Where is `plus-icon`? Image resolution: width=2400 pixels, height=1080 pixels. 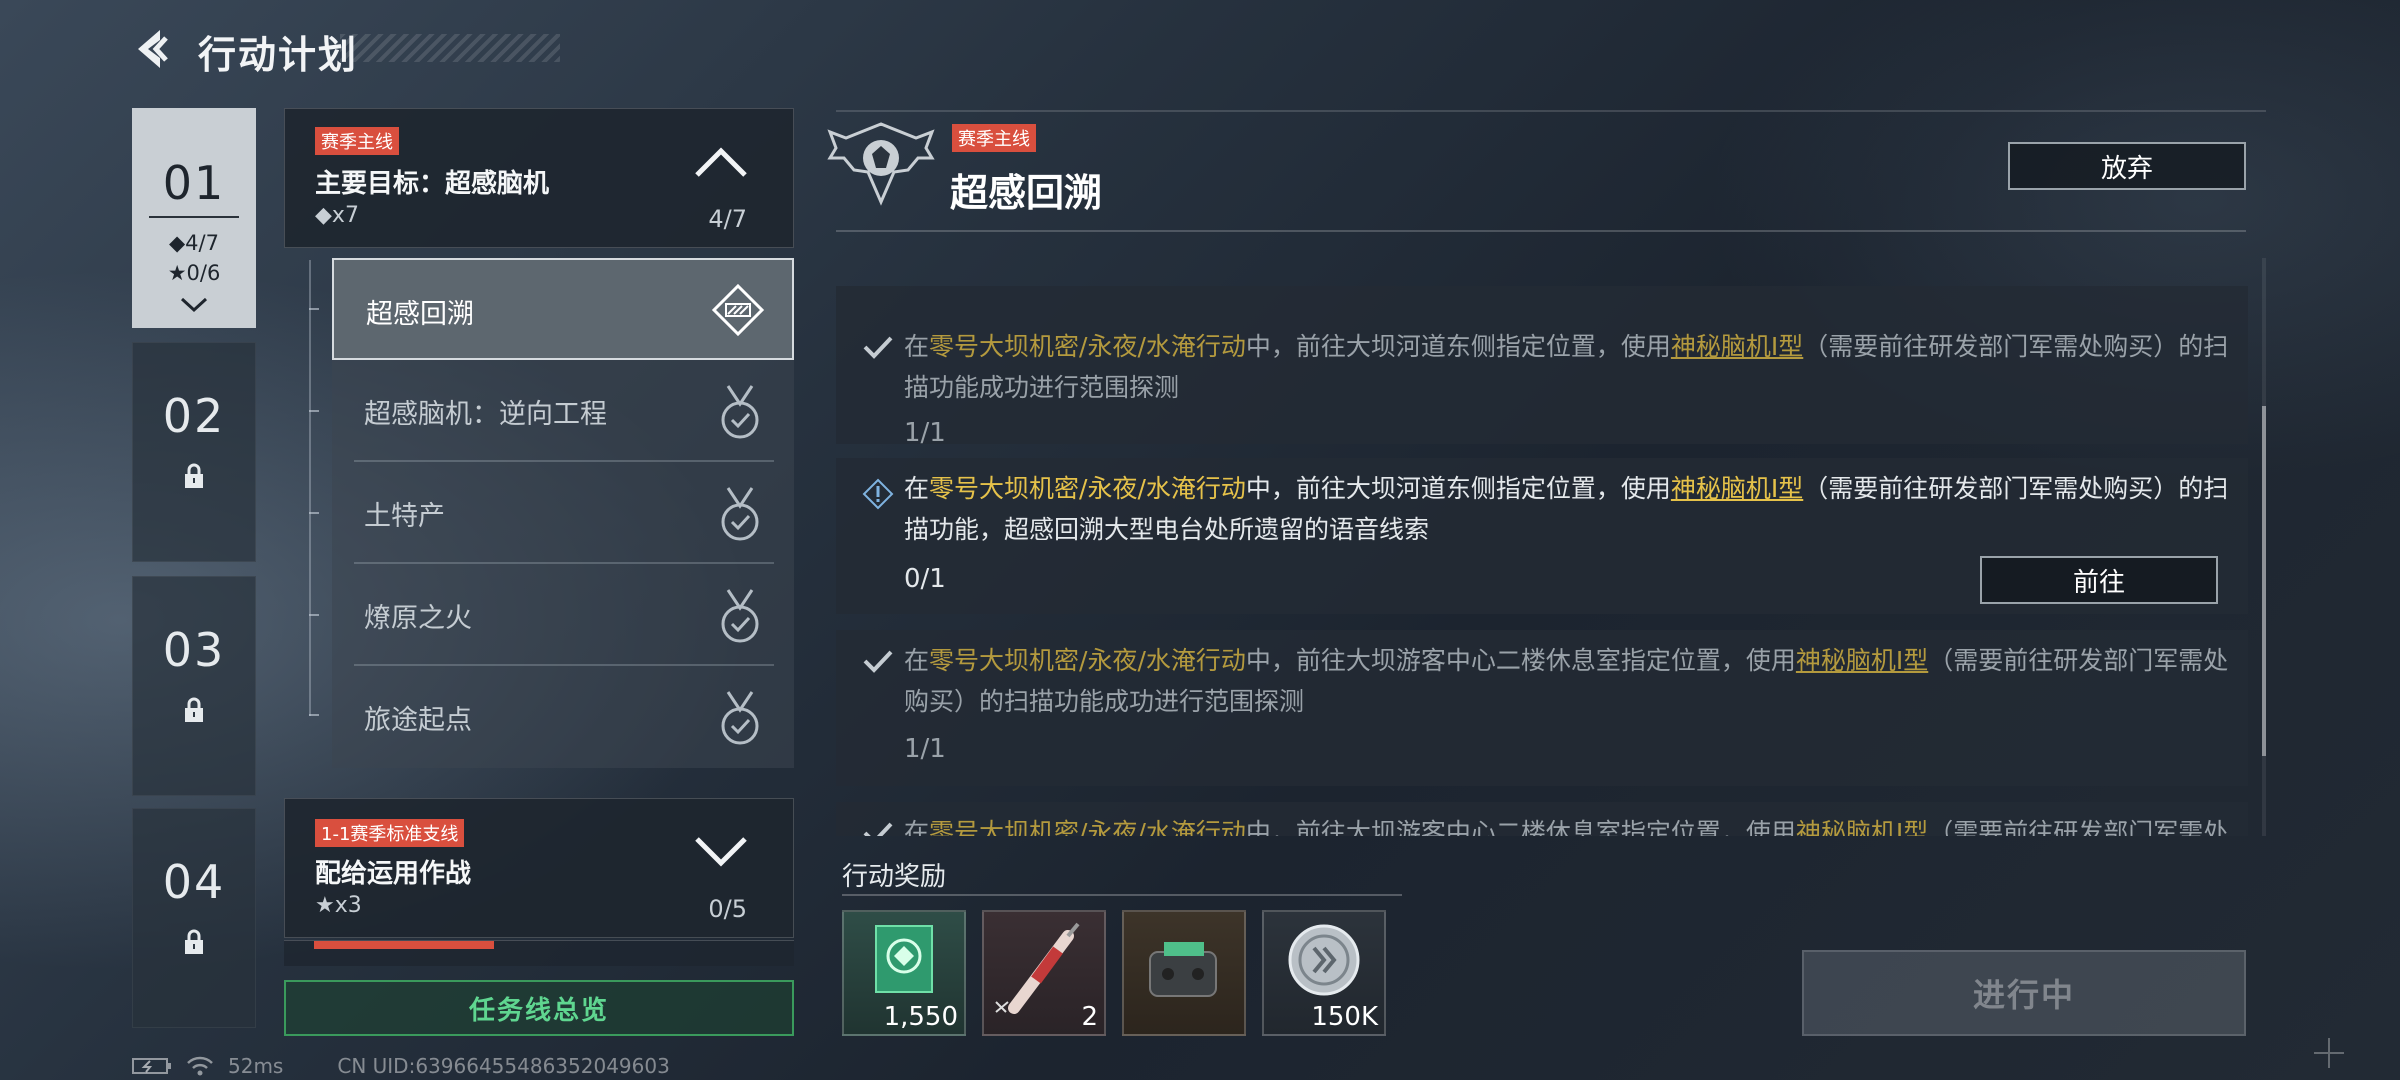 plus-icon is located at coordinates (2329, 1053).